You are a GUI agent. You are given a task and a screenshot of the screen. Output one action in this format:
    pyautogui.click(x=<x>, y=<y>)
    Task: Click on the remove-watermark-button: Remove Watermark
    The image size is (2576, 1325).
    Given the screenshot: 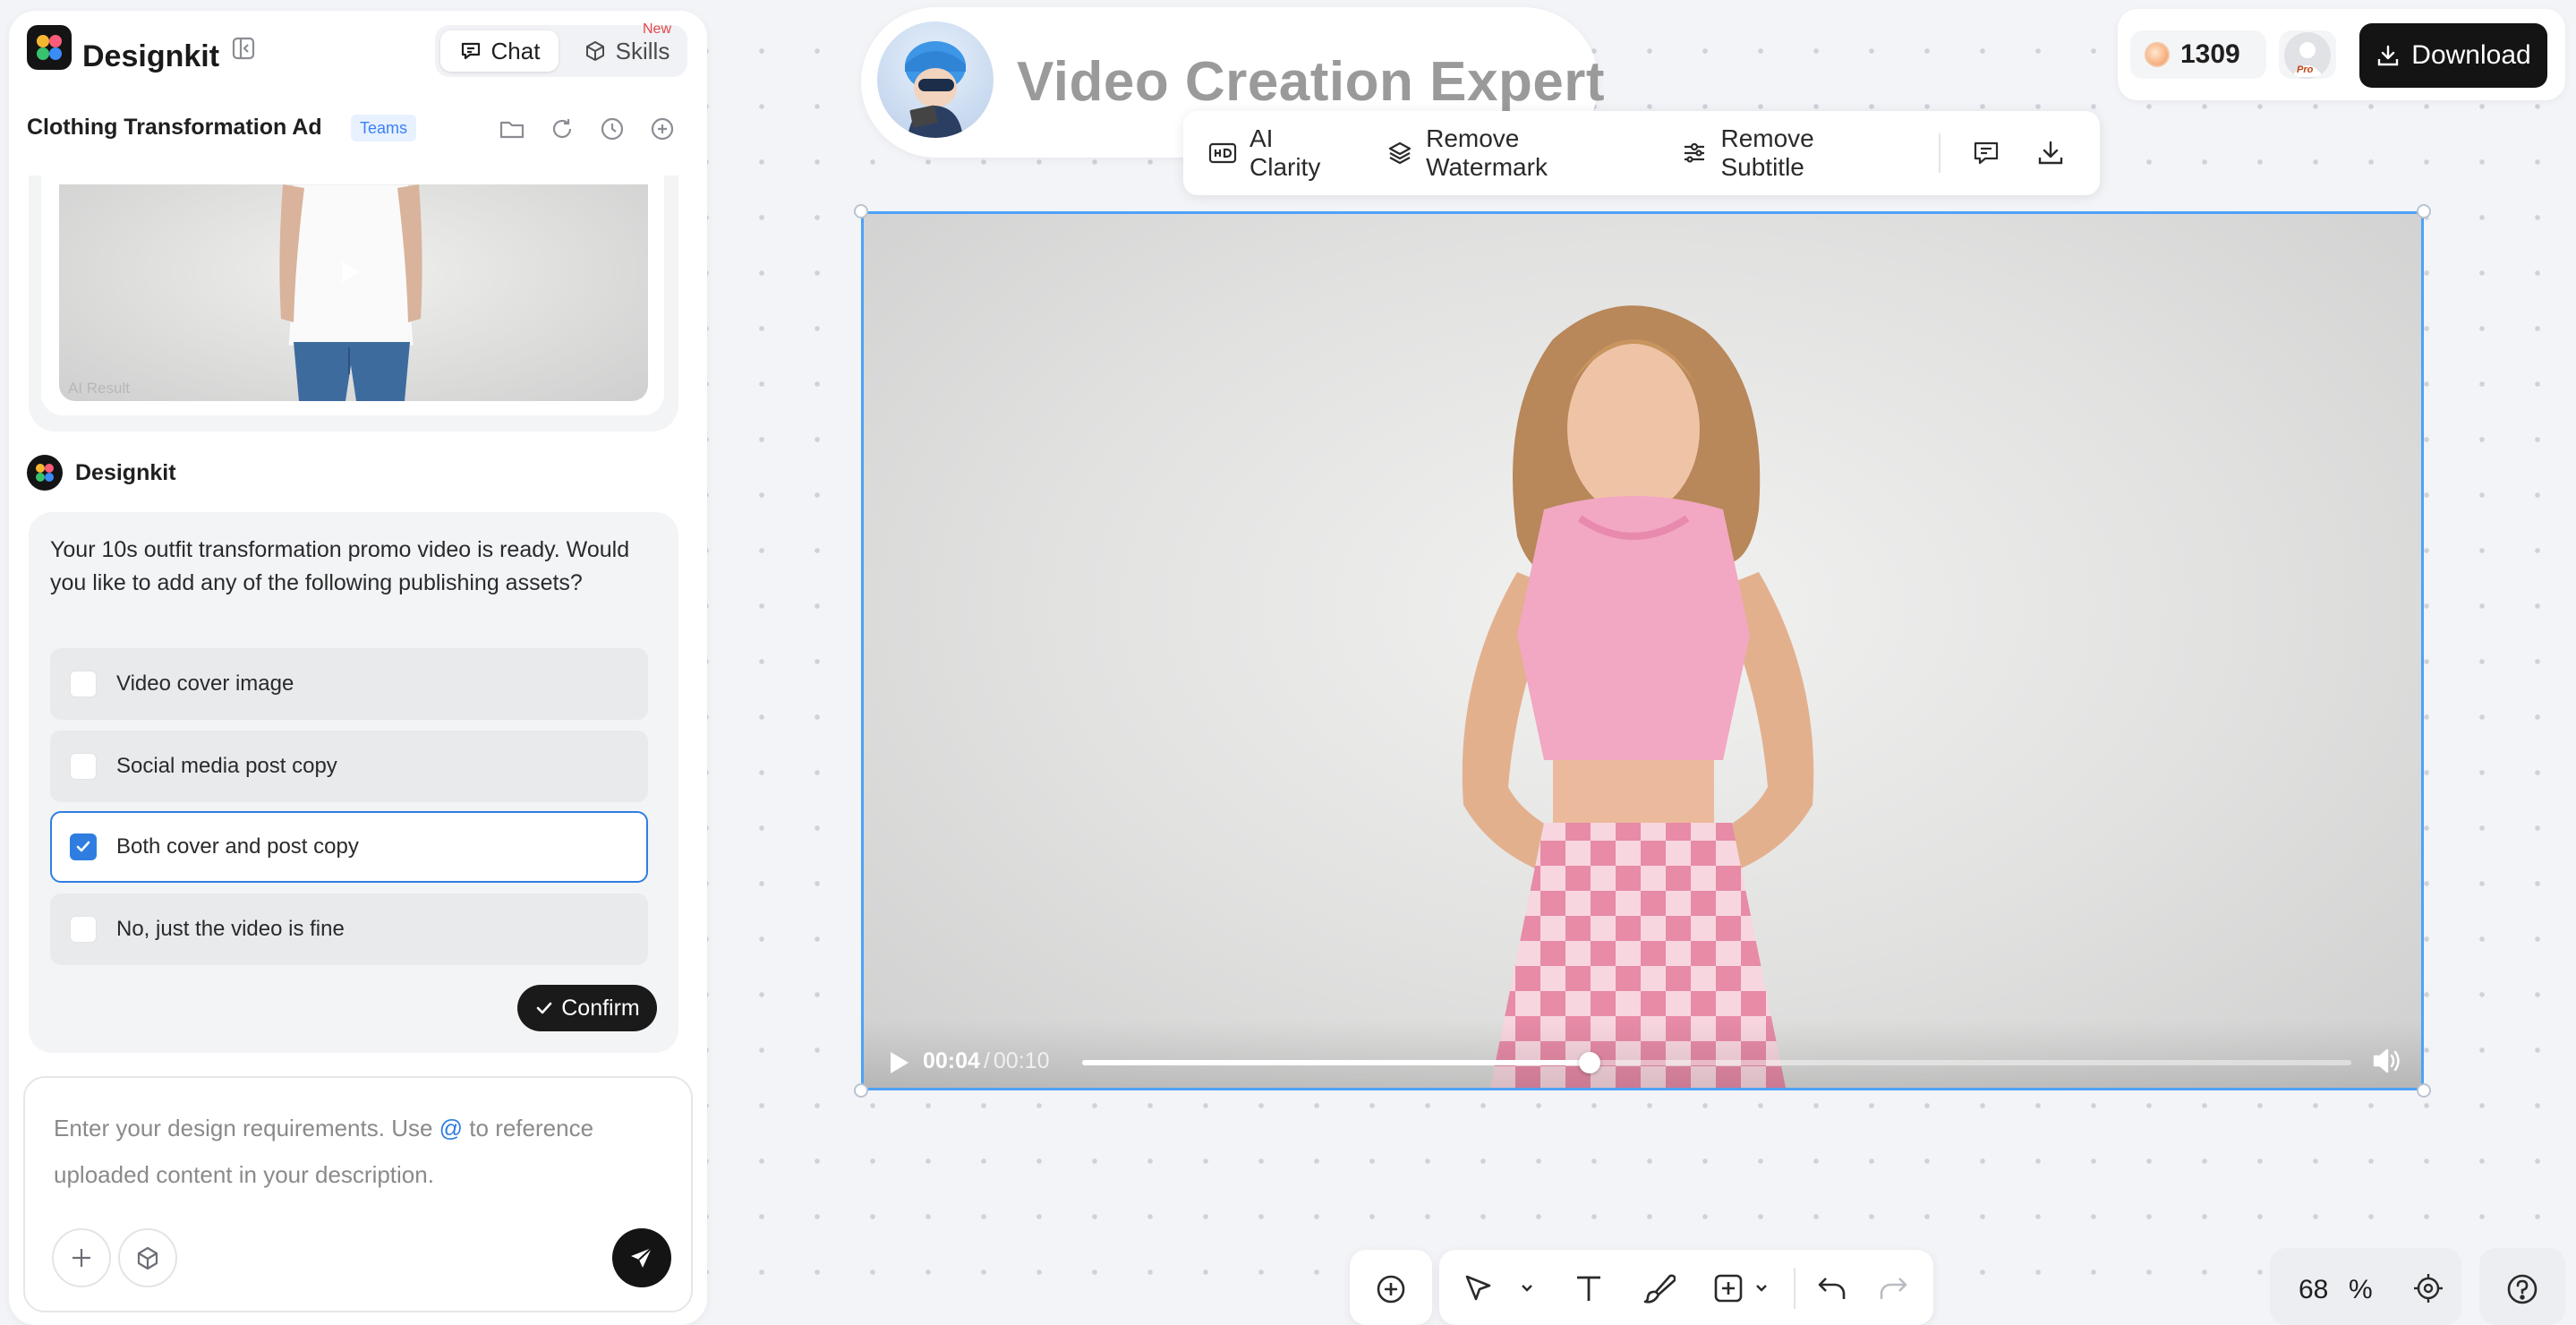 What is the action you would take?
    pyautogui.click(x=1514, y=153)
    